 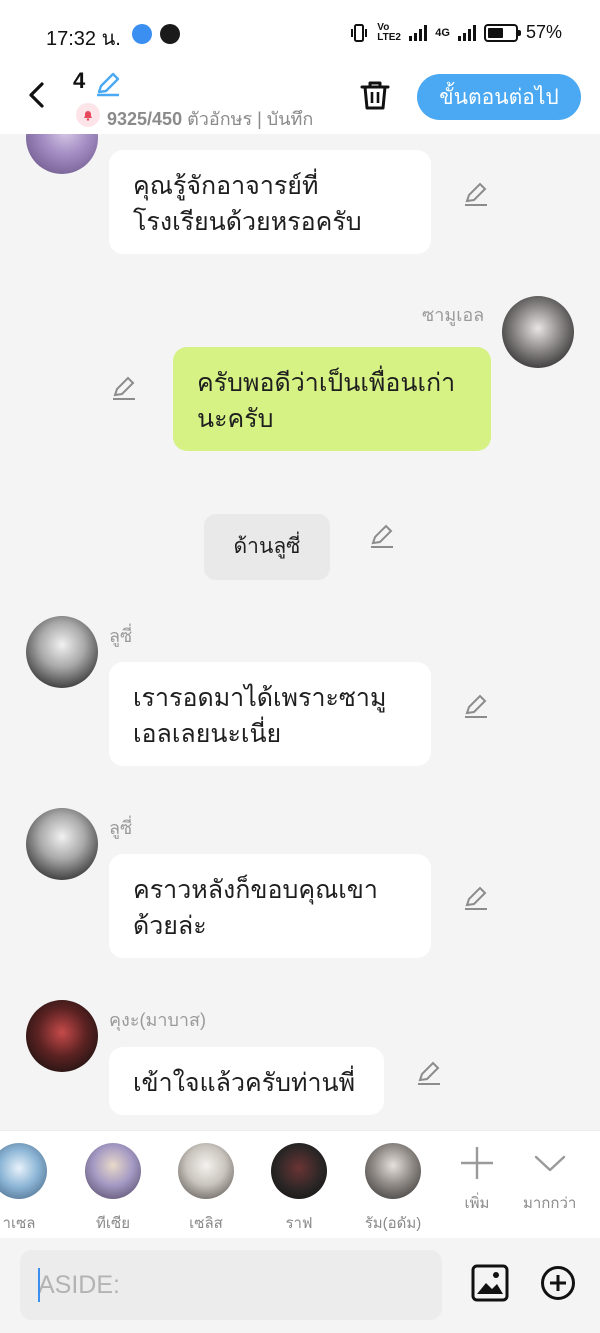 I want to click on message-bubble: เข้าใจแล้วครับท่านพี่, so click(x=246, y=1081).